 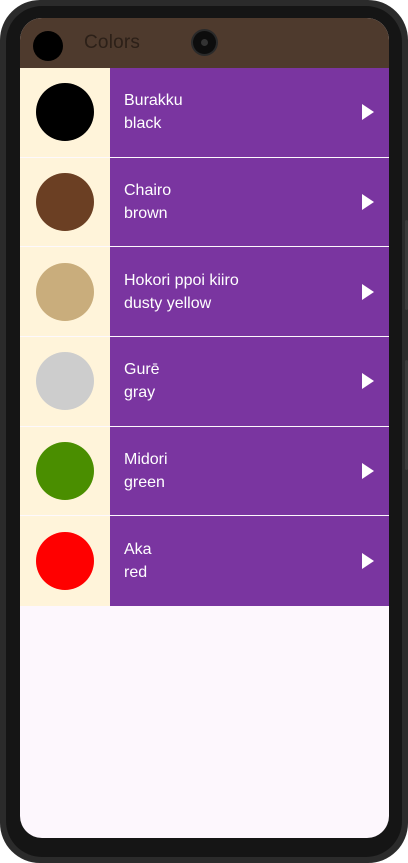 What do you see at coordinates (249, 112) in the screenshot?
I see `color-info: Burakku black` at bounding box center [249, 112].